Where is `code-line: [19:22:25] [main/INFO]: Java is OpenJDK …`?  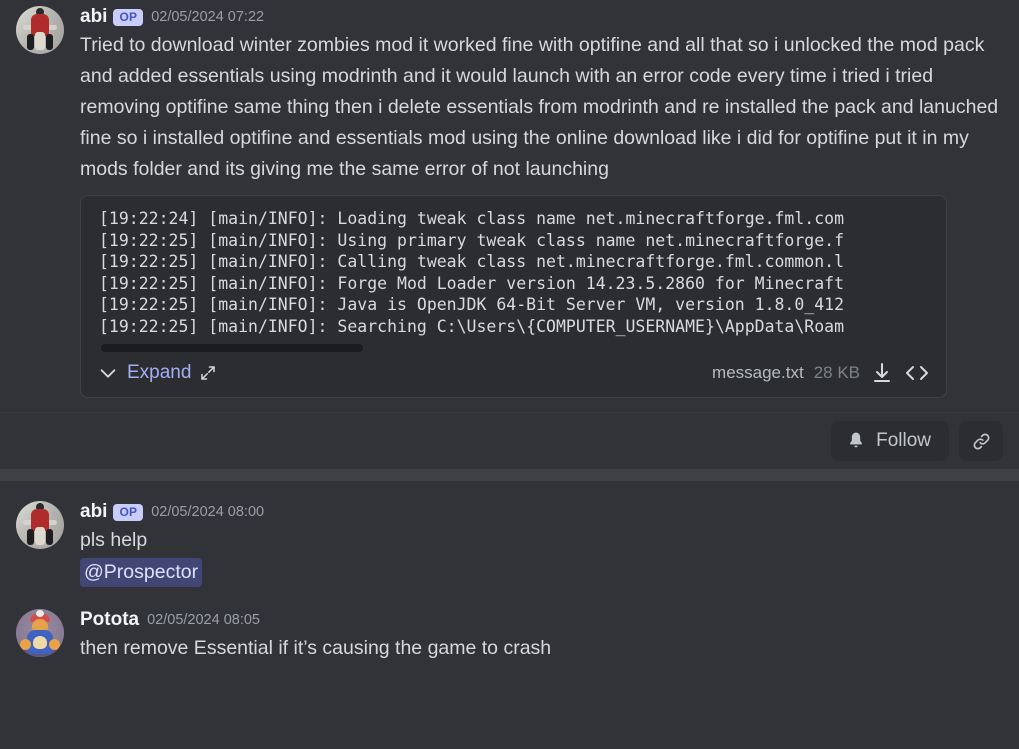 code-line: [19:22:25] [main/INFO]: Java is OpenJDK … is located at coordinates (472, 304).